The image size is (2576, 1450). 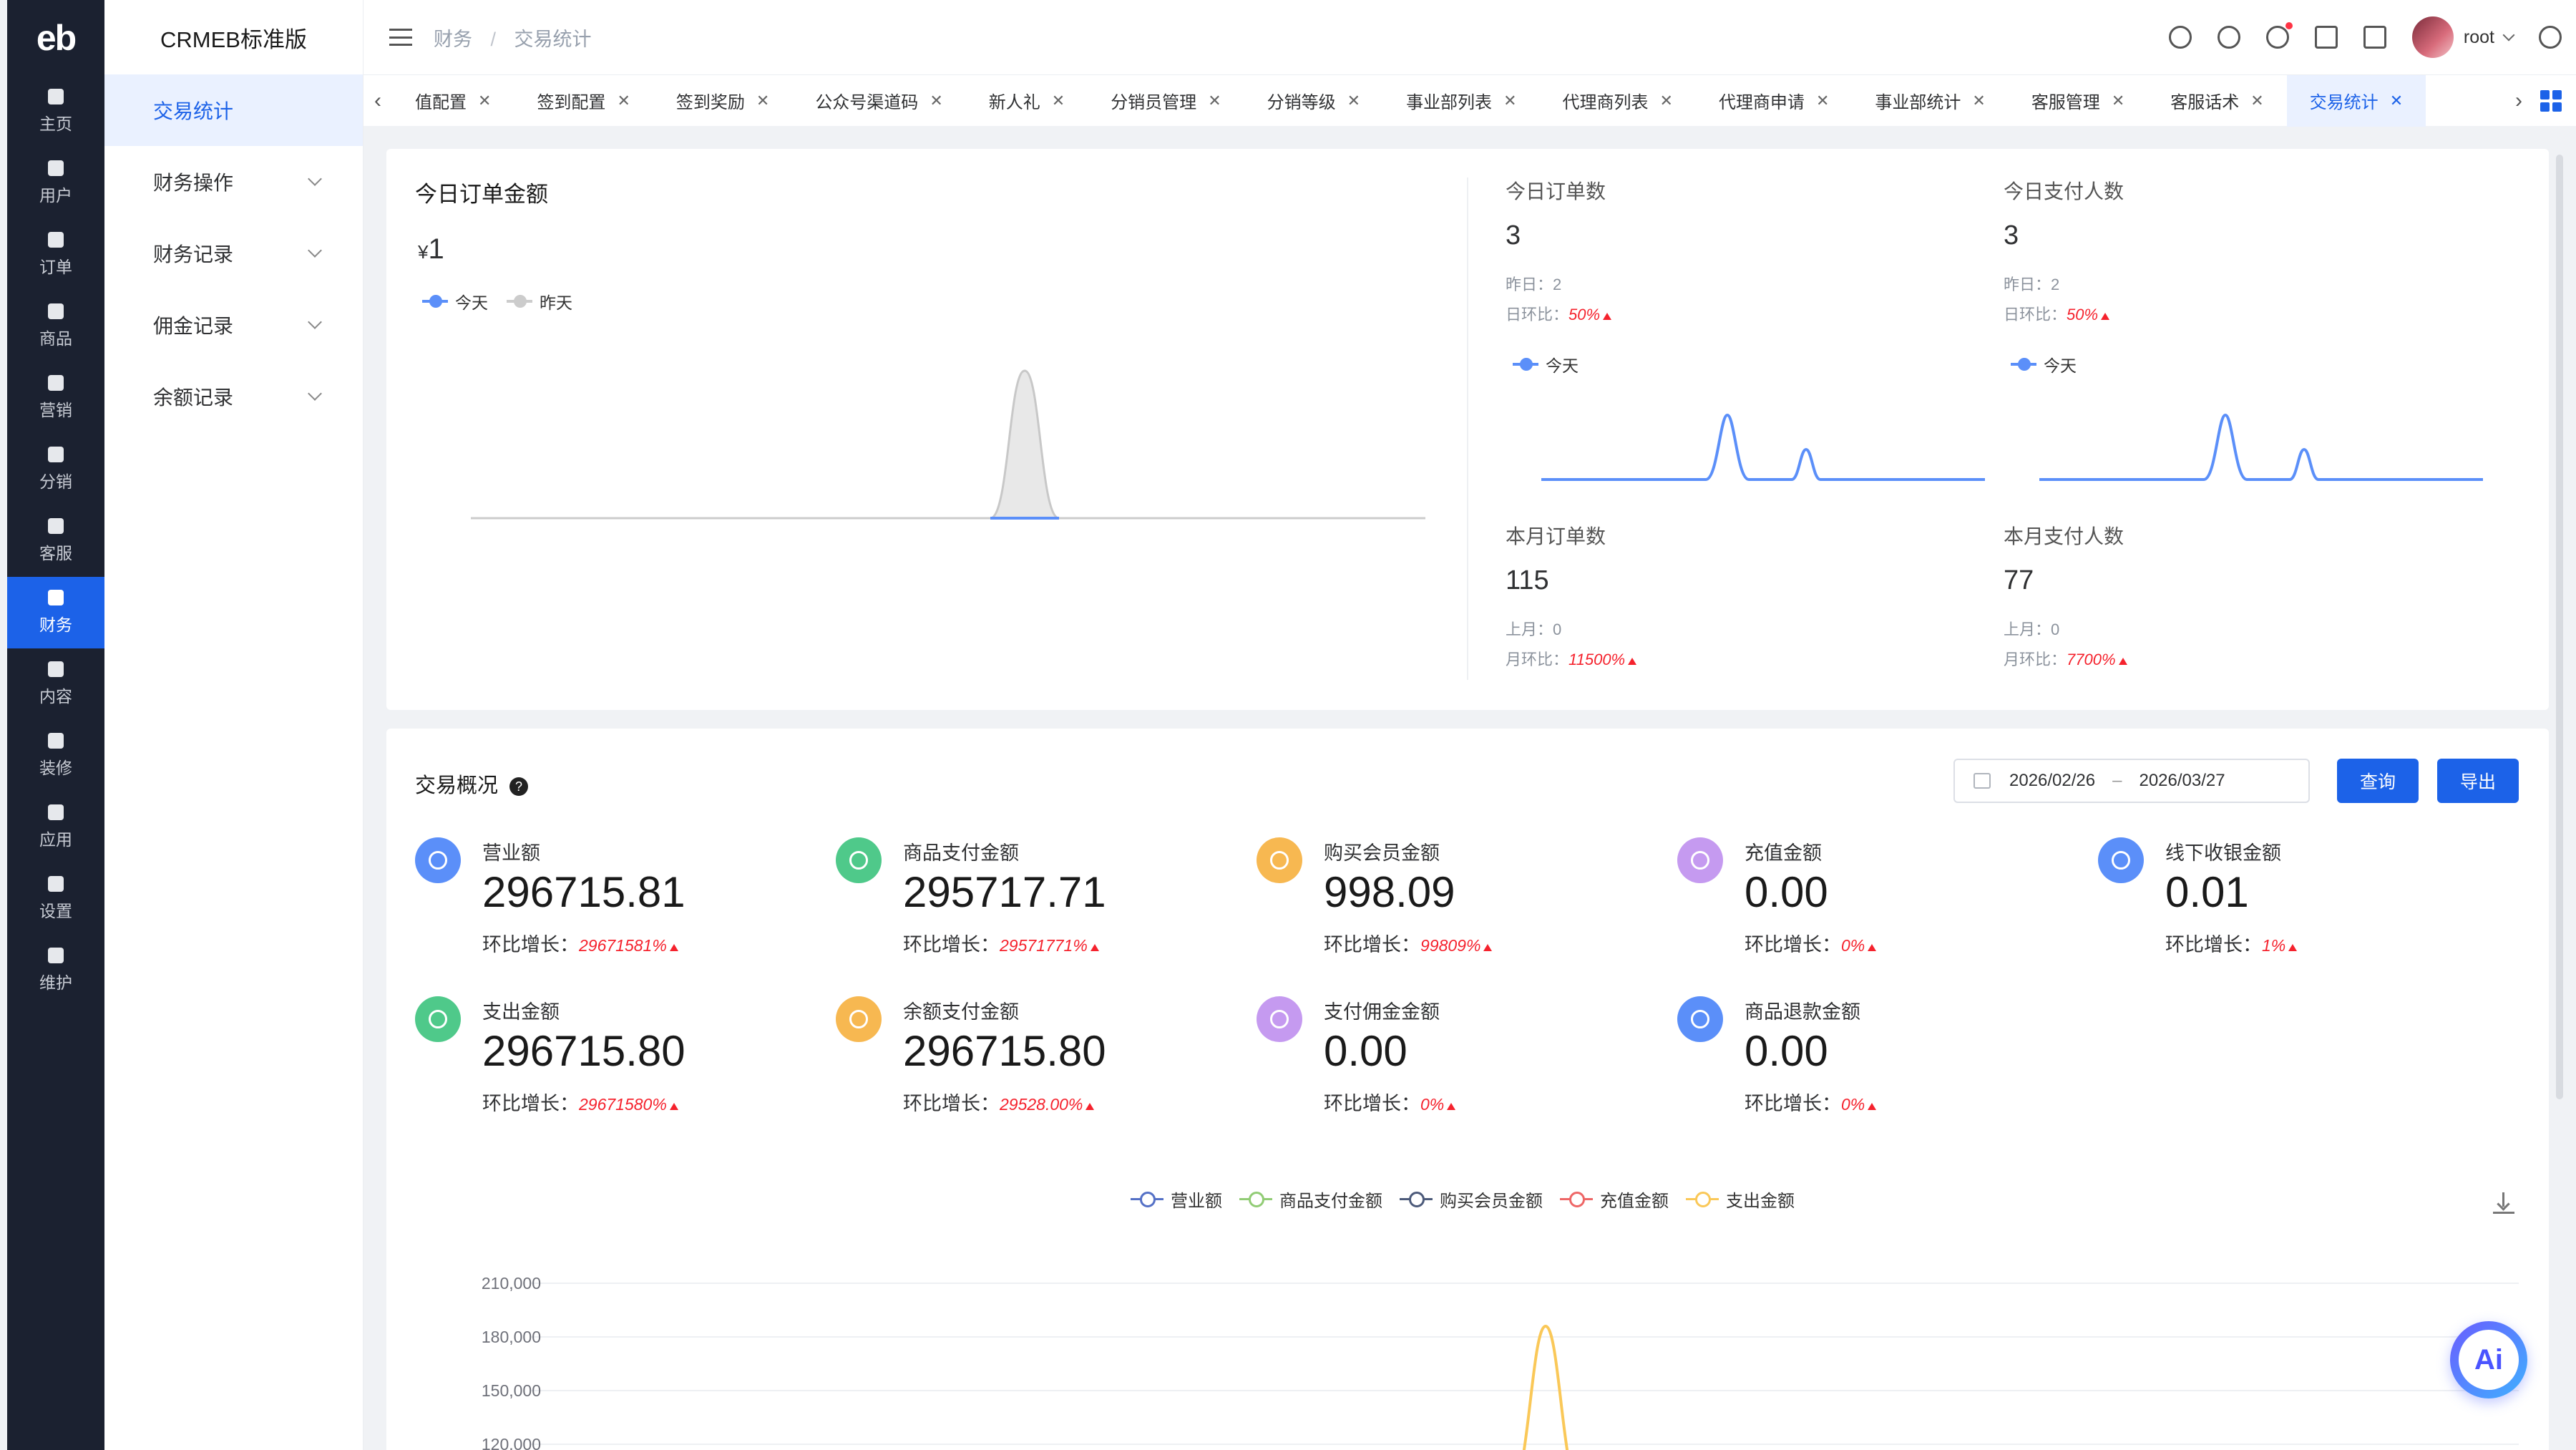 What do you see at coordinates (1546, 364) in the screenshot?
I see `today-orders-legend: 今天` at bounding box center [1546, 364].